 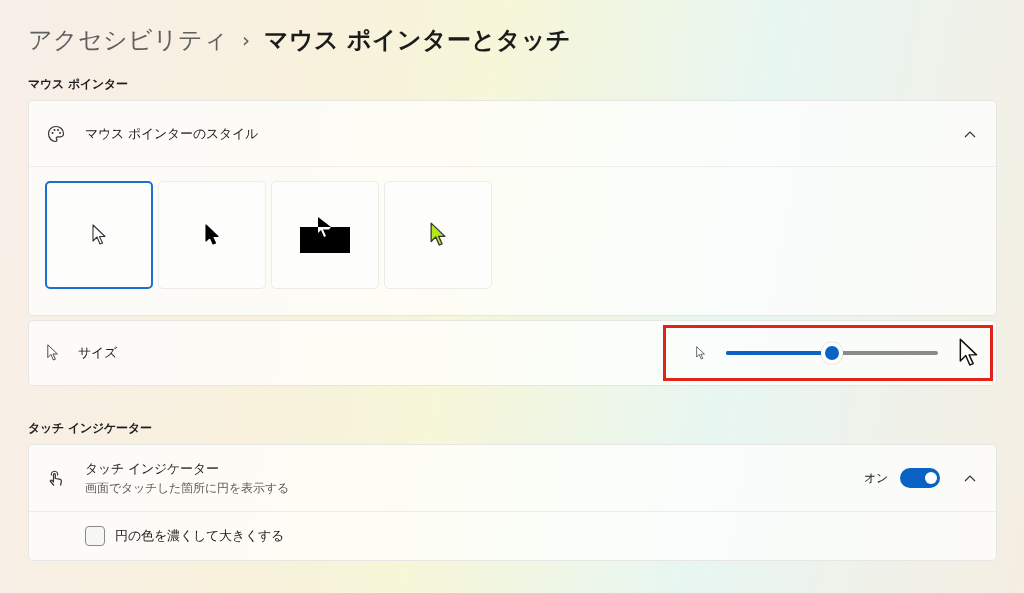 I want to click on toggle-state-label: オン, so click(x=876, y=478).